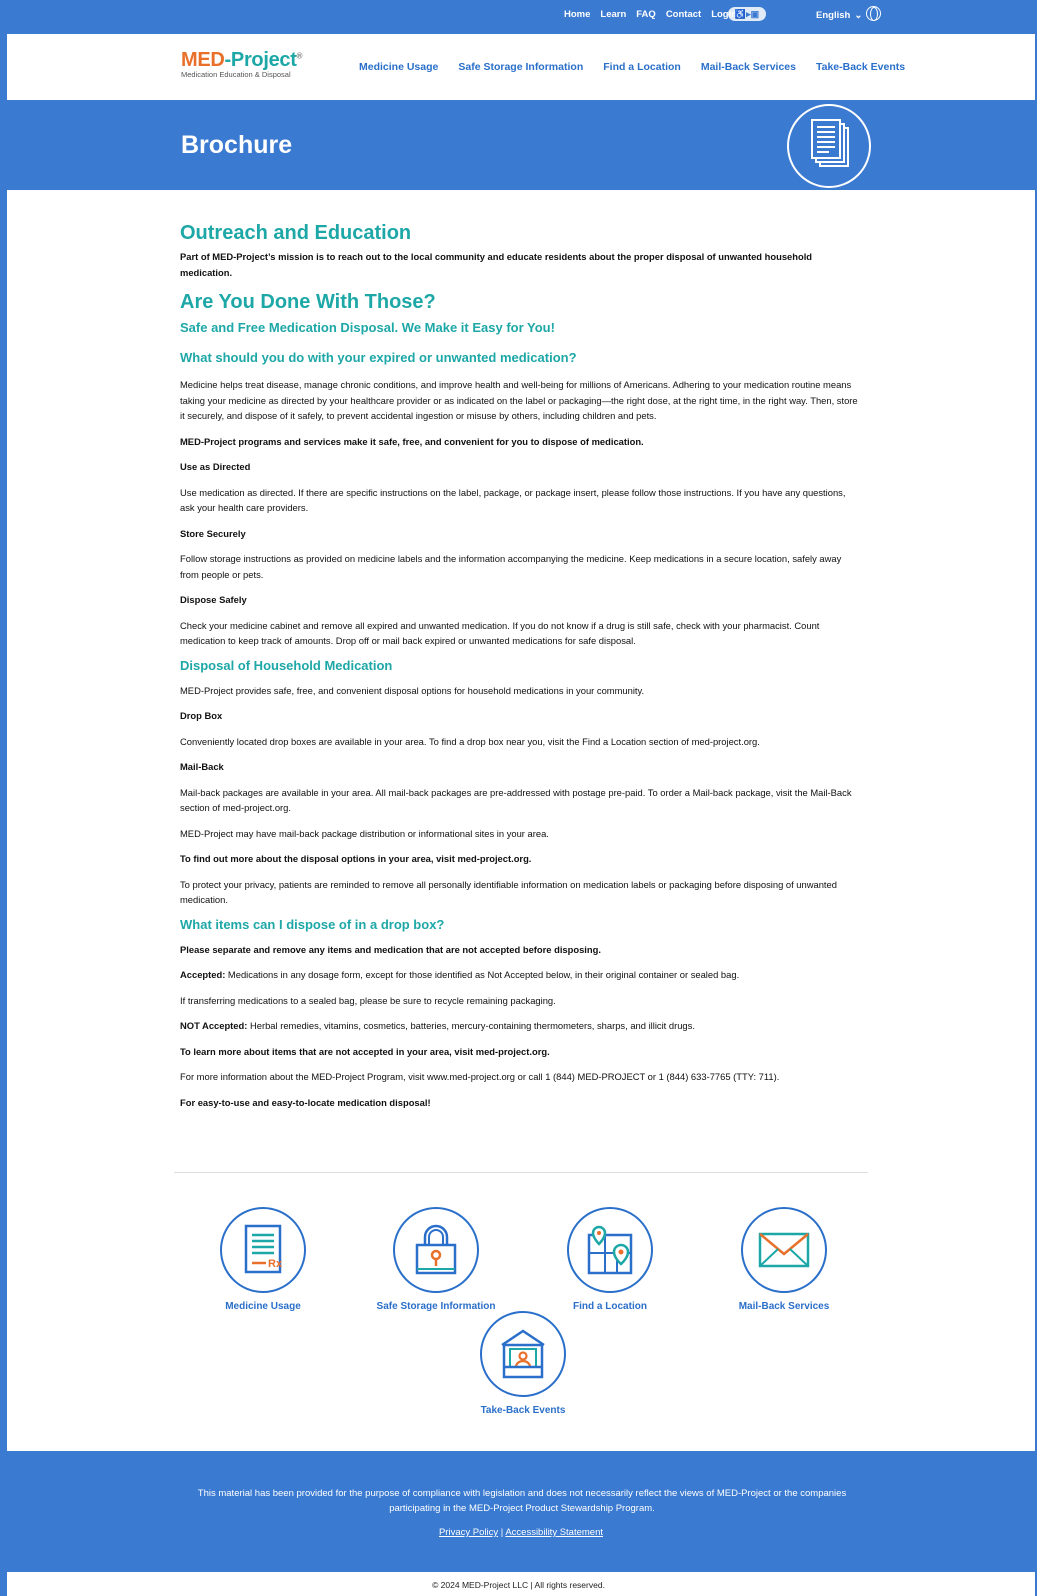 This screenshot has height=1596, width=1037. Describe the element at coordinates (613, 14) in the screenshot. I see `learn-link: Learn` at that location.